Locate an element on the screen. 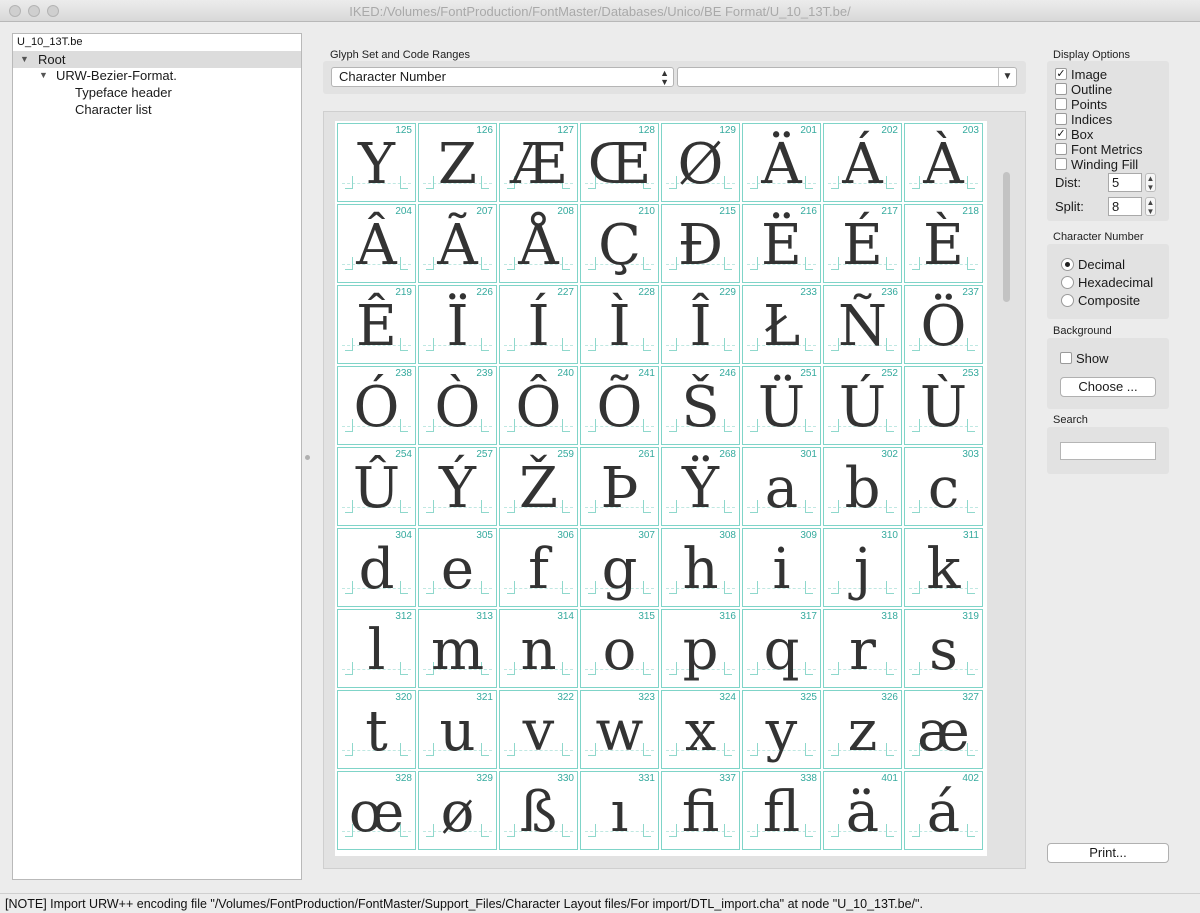 This screenshot has width=1200, height=913. glyph-cell: 328 œ is located at coordinates (376, 810).